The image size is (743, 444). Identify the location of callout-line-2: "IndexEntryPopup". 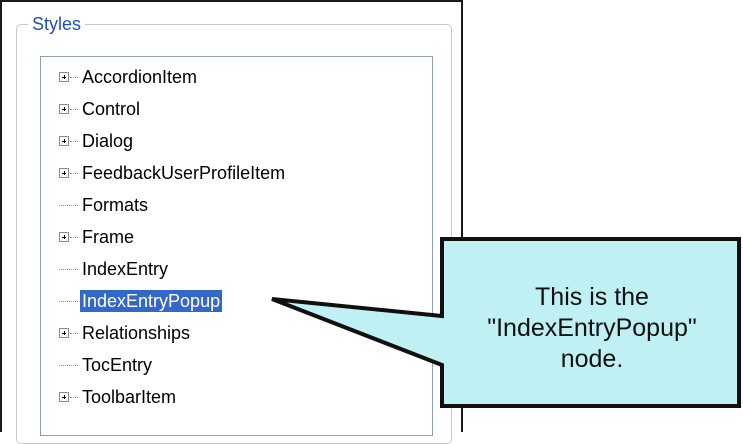
(592, 328).